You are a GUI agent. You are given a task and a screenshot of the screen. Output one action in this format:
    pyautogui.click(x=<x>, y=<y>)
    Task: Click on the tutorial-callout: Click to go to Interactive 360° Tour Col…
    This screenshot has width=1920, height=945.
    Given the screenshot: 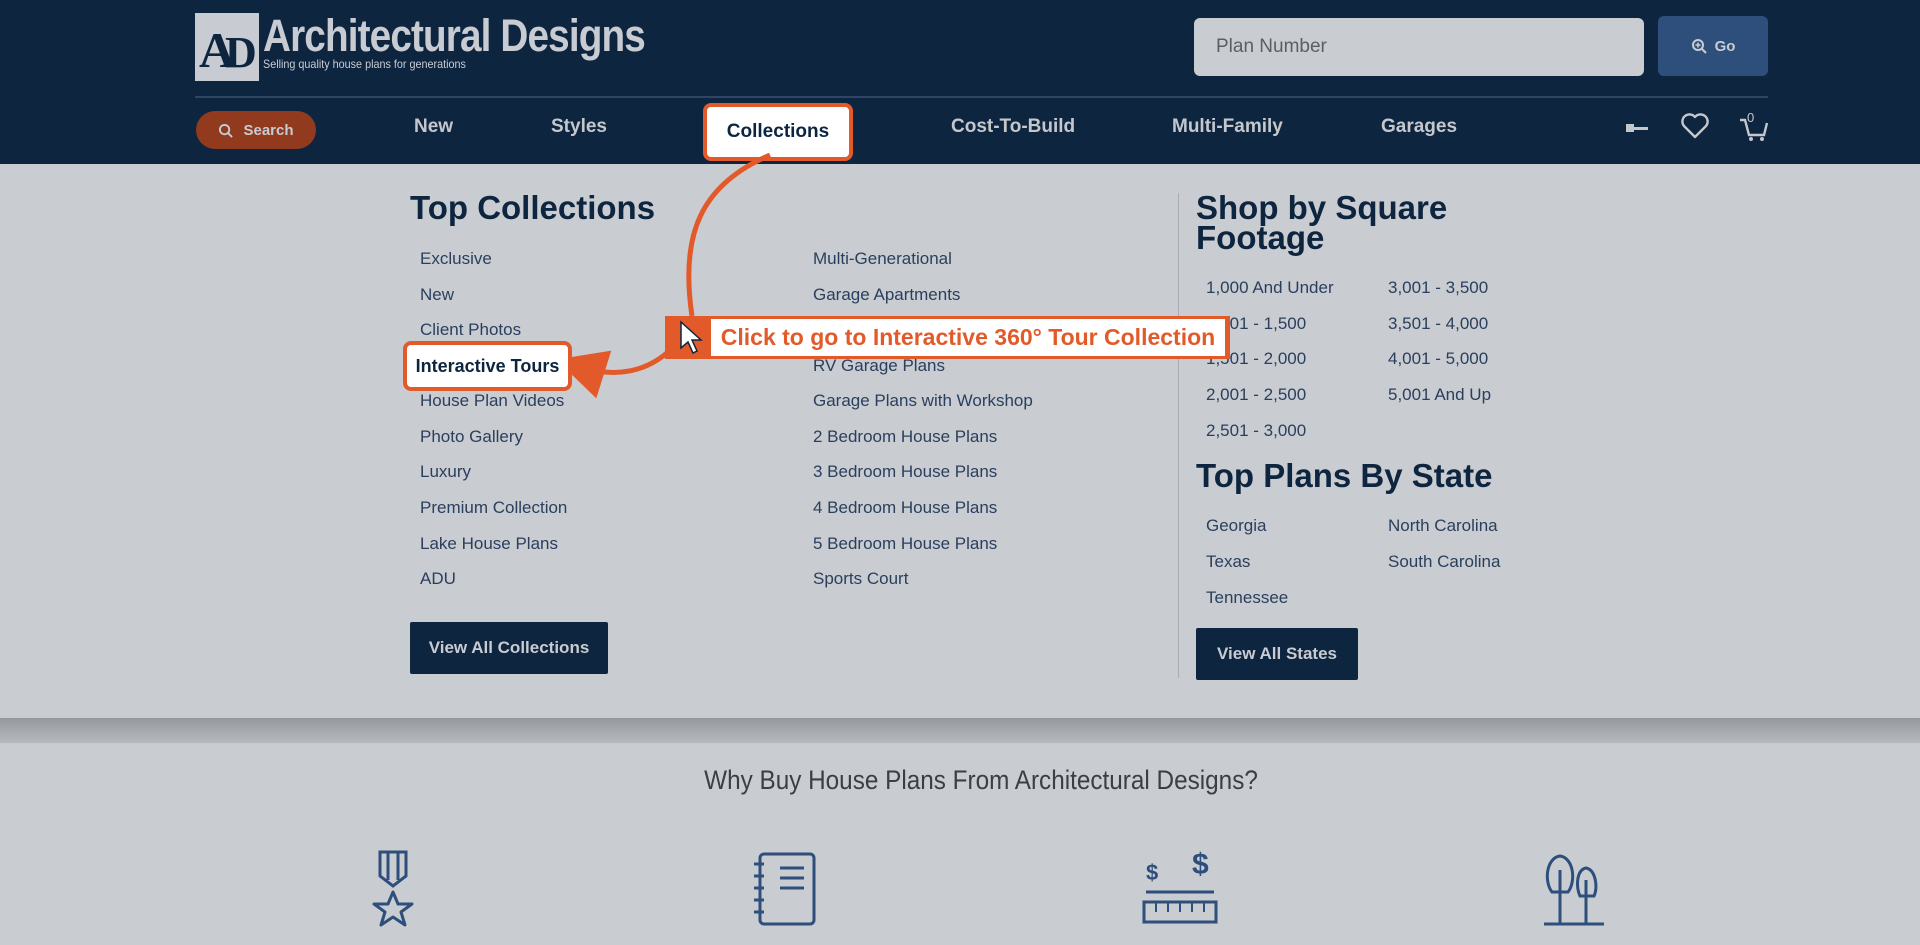 What is the action you would take?
    pyautogui.click(x=947, y=337)
    